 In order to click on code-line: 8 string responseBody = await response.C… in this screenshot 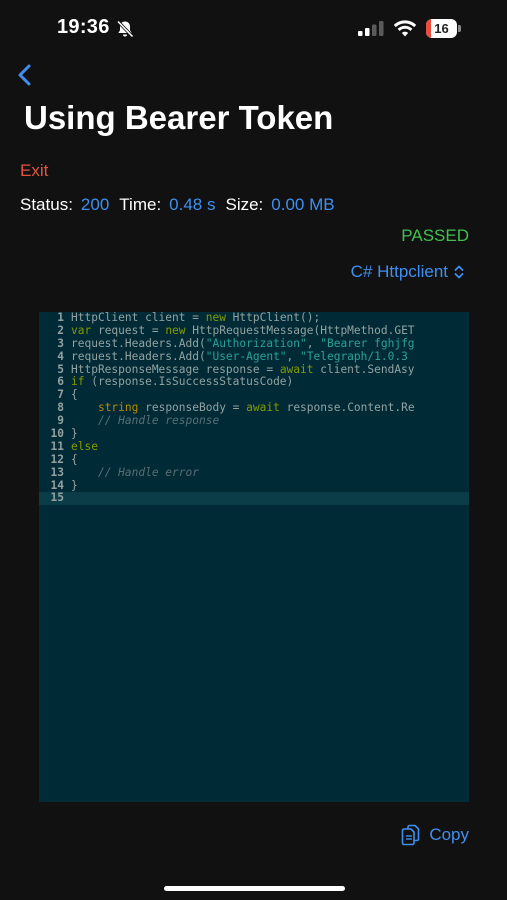, I will do `click(254, 408)`.